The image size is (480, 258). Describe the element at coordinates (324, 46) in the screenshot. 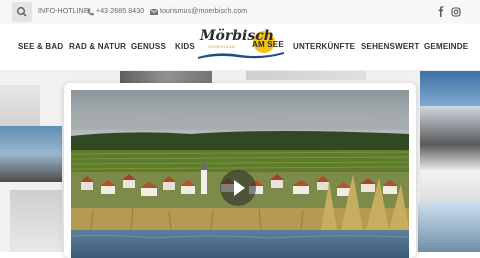

I see `nav-item-unterkuenfte: UNTERKÜNFTE` at that location.